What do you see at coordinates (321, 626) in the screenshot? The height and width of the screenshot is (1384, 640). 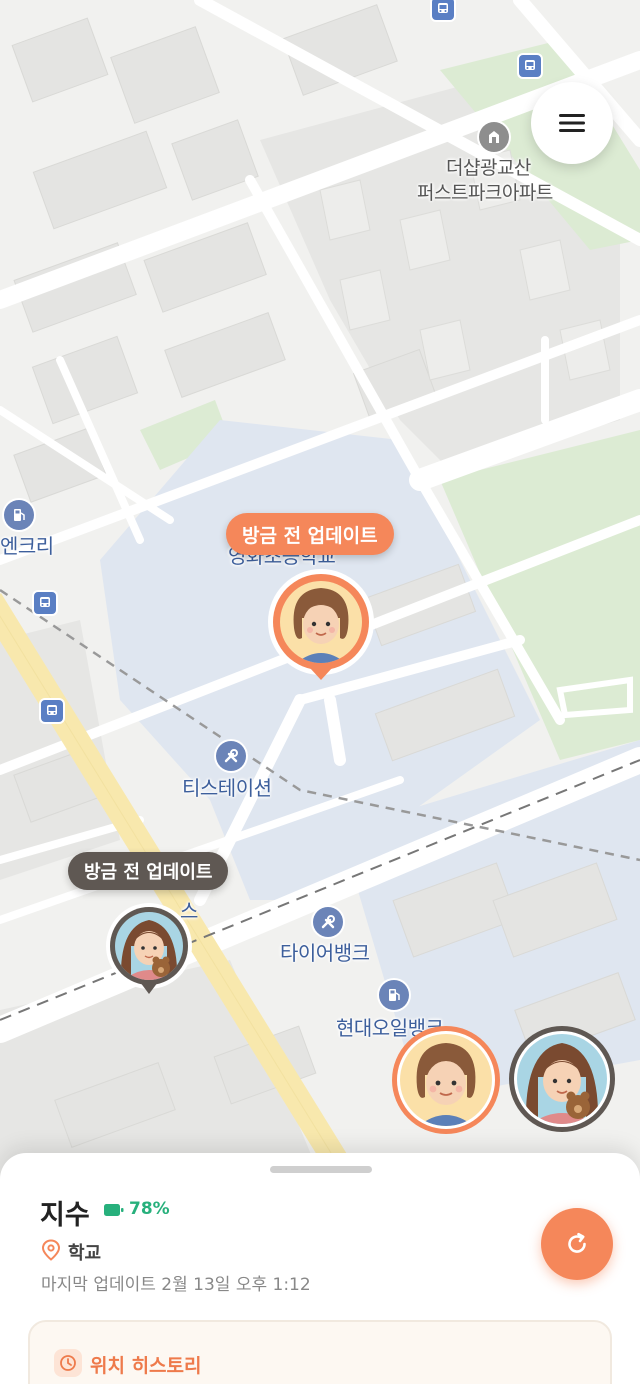 I see `jisu-map-marker` at bounding box center [321, 626].